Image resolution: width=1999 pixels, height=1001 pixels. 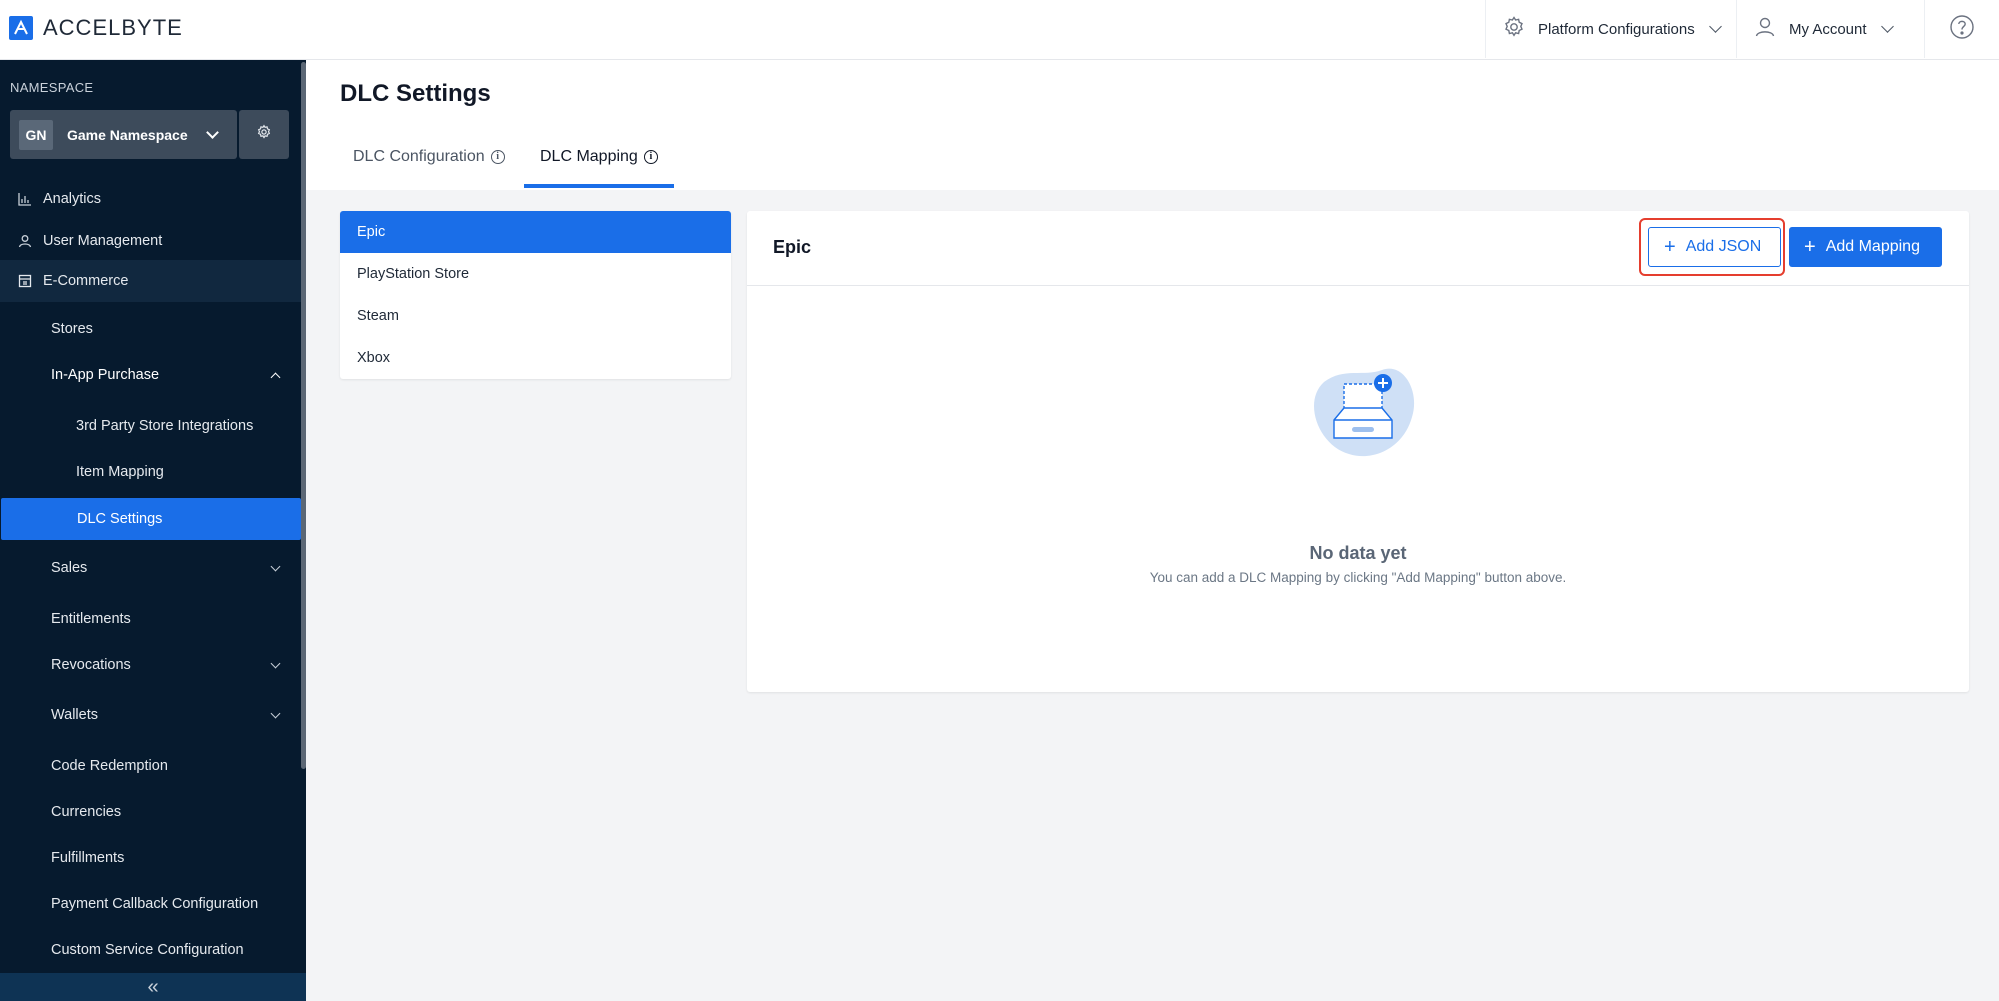 What do you see at coordinates (72, 199) in the screenshot?
I see `sidebar-item-label: Analytics` at bounding box center [72, 199].